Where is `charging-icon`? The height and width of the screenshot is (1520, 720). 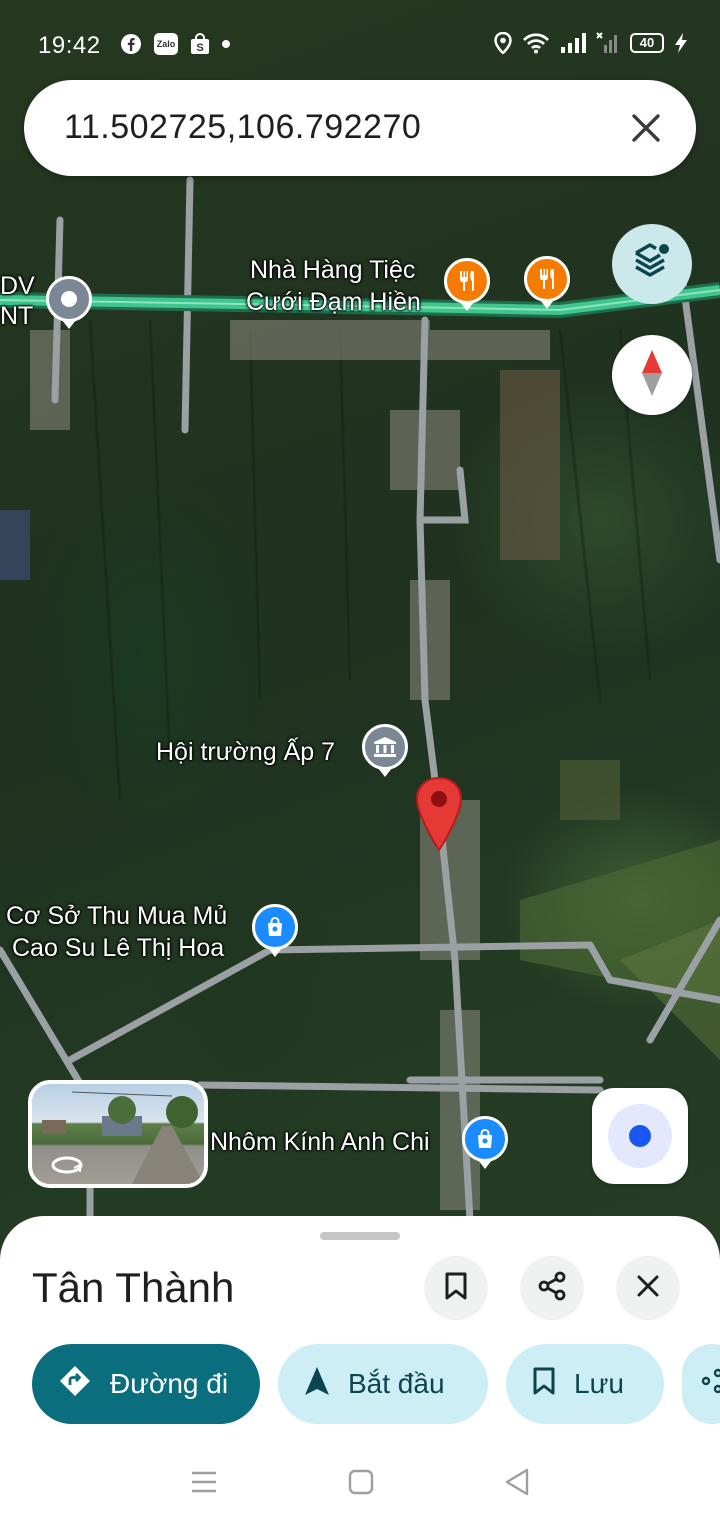
charging-icon is located at coordinates (681, 43).